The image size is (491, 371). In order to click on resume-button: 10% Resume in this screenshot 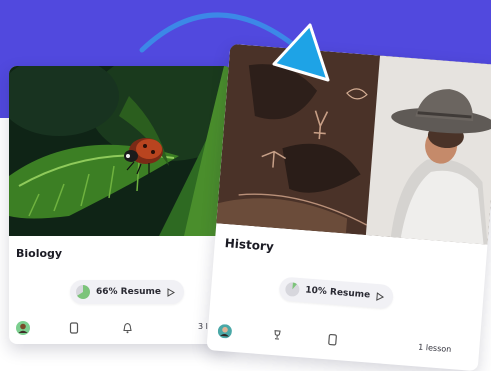, I will do `click(336, 293)`.